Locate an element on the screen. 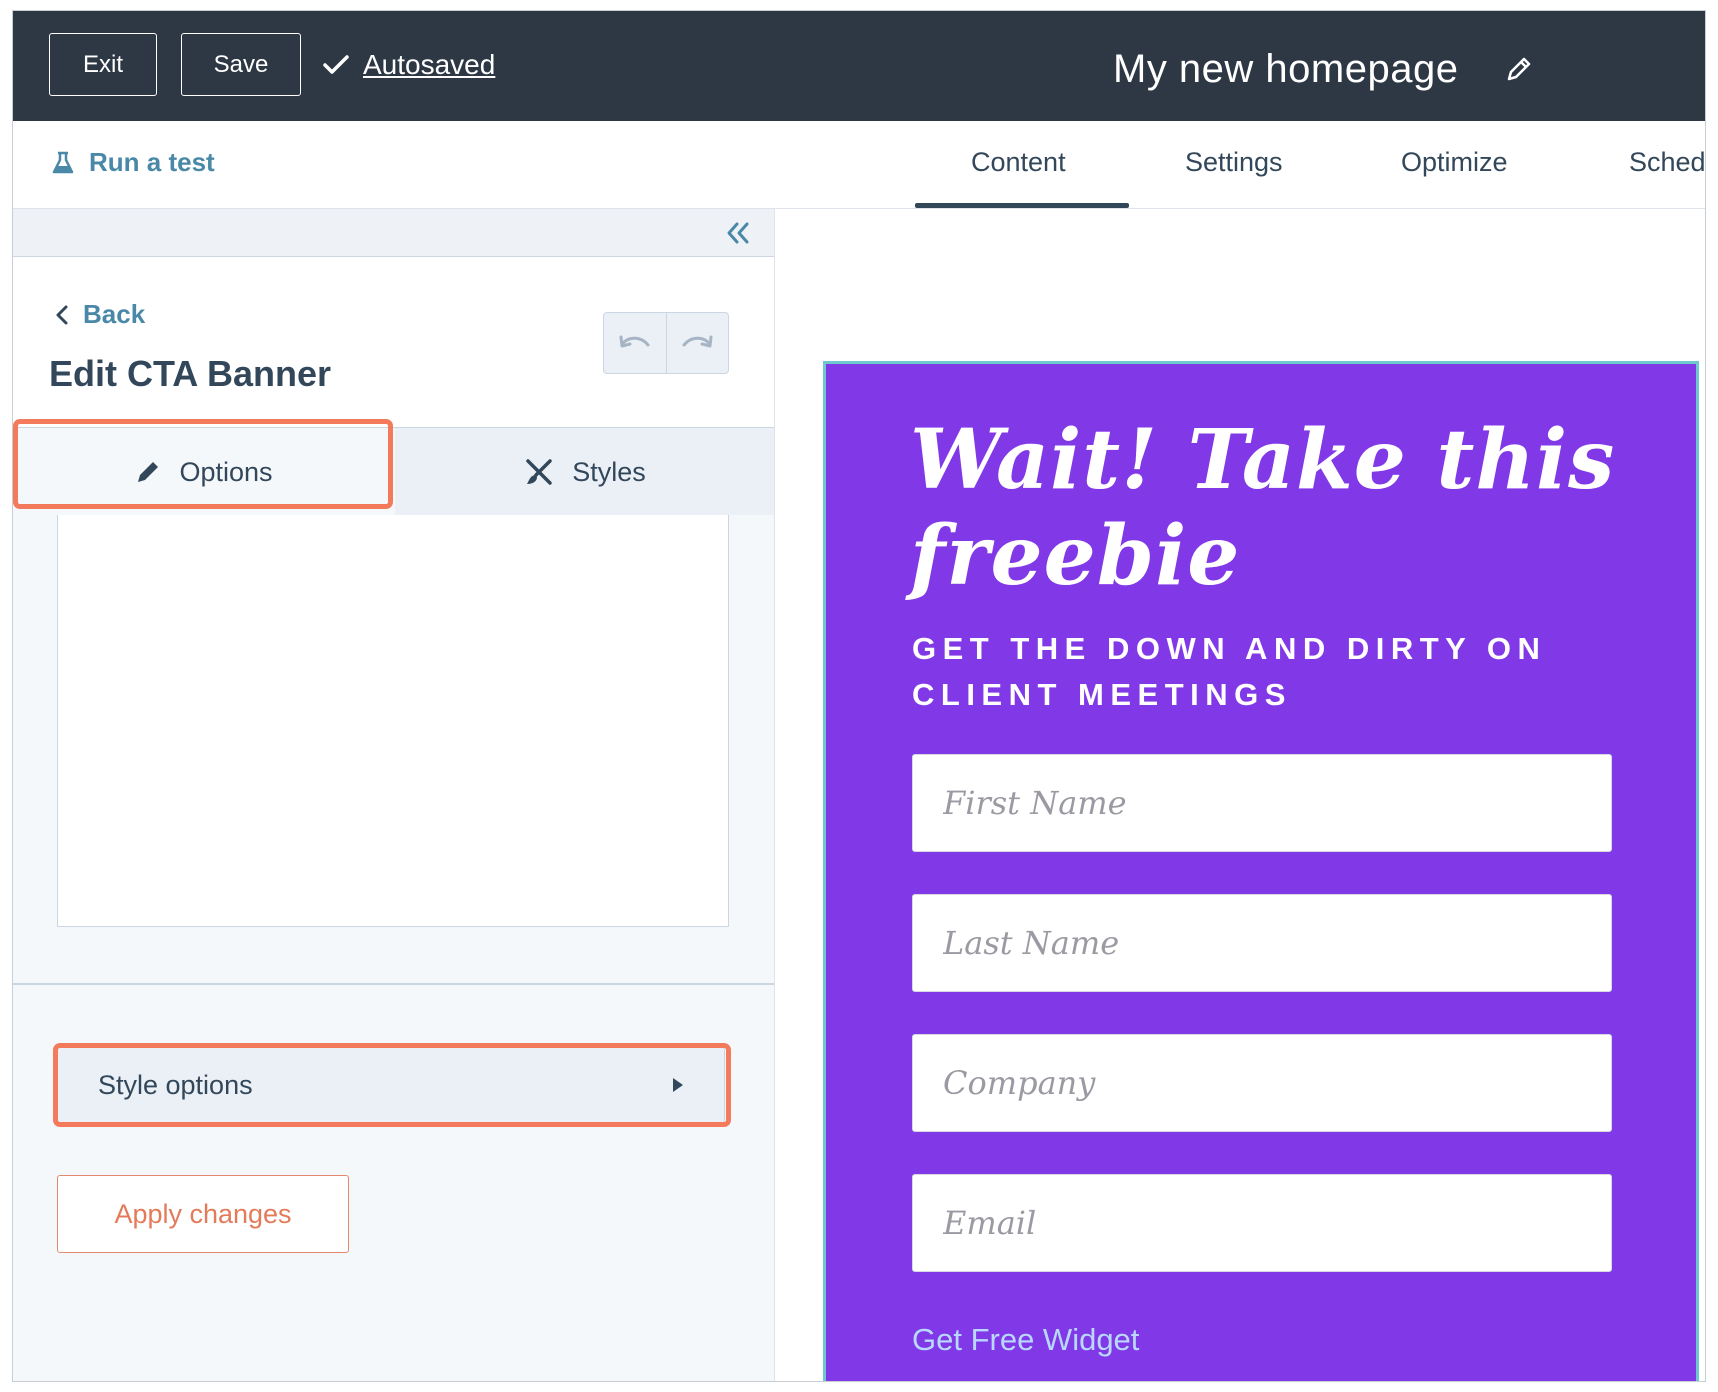 The image size is (1718, 1392). save-button: Save is located at coordinates (241, 64).